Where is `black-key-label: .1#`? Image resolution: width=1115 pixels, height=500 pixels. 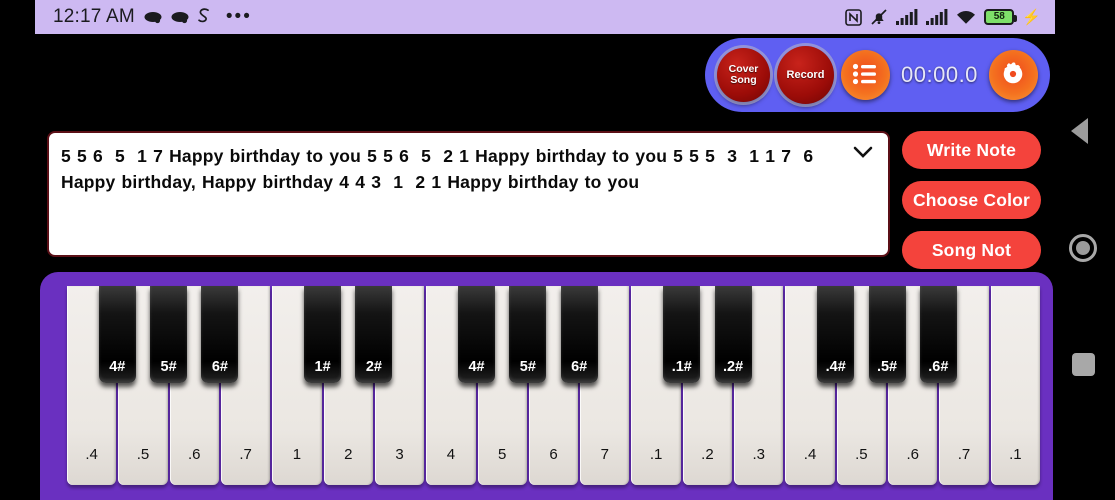 black-key-label: .1# is located at coordinates (681, 367).